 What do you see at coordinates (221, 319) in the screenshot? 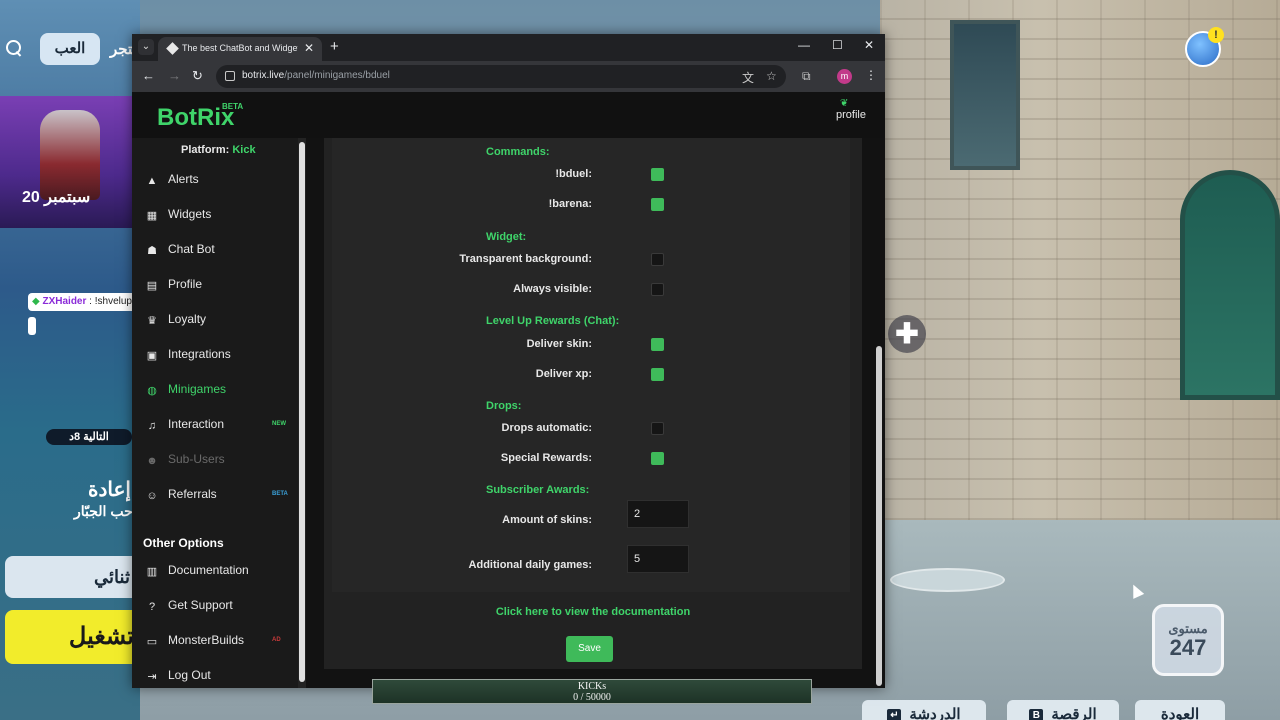
I see `sidebar-item-loyalty: ♛ Loyalty` at bounding box center [221, 319].